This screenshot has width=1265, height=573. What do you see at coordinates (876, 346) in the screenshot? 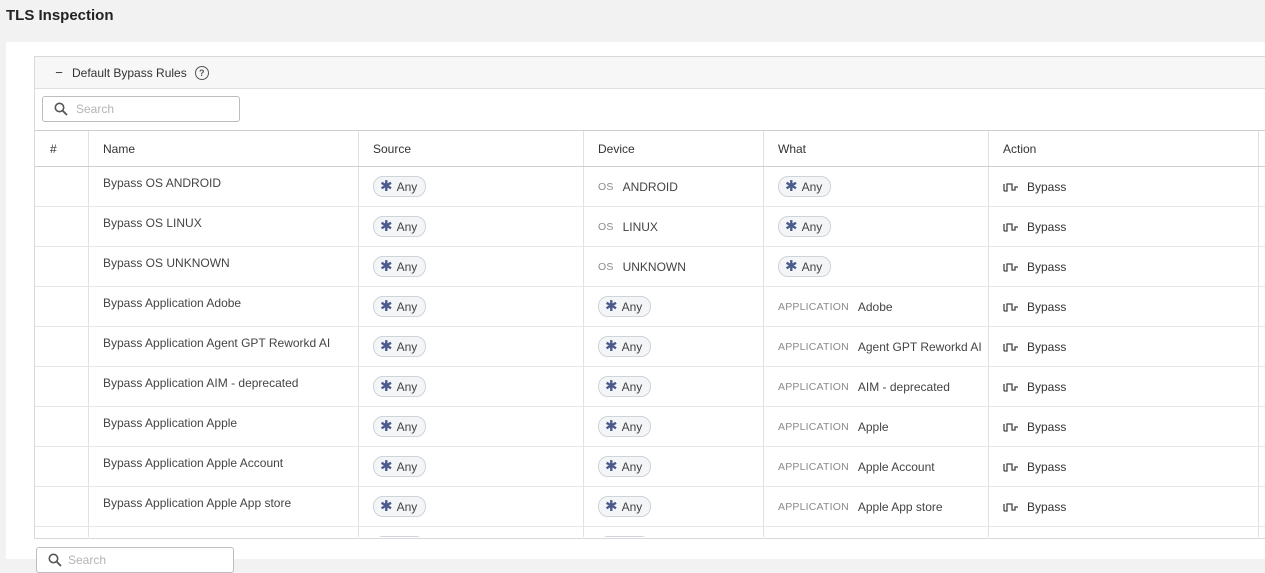
I see `what-cell: APPLICATION Agent GPT Reworkd AI` at bounding box center [876, 346].